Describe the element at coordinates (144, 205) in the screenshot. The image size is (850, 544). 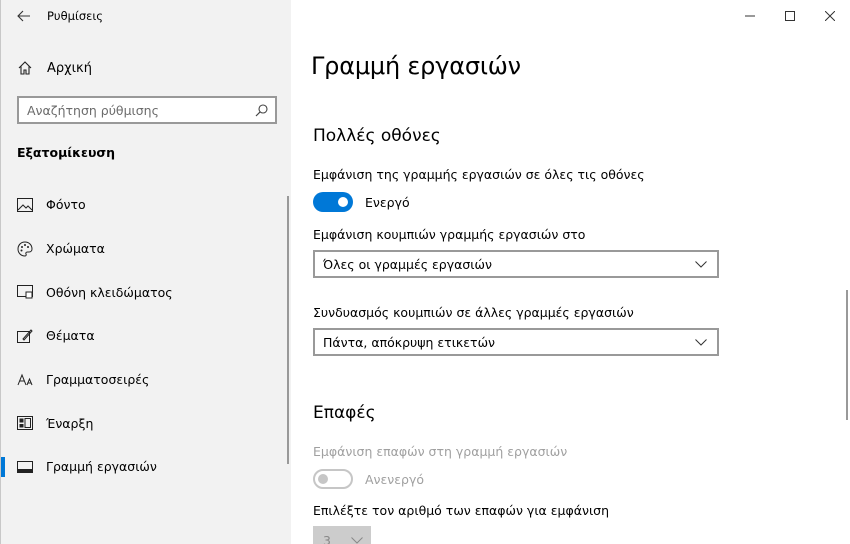
I see `sidebar-item-background: Φόντο` at that location.